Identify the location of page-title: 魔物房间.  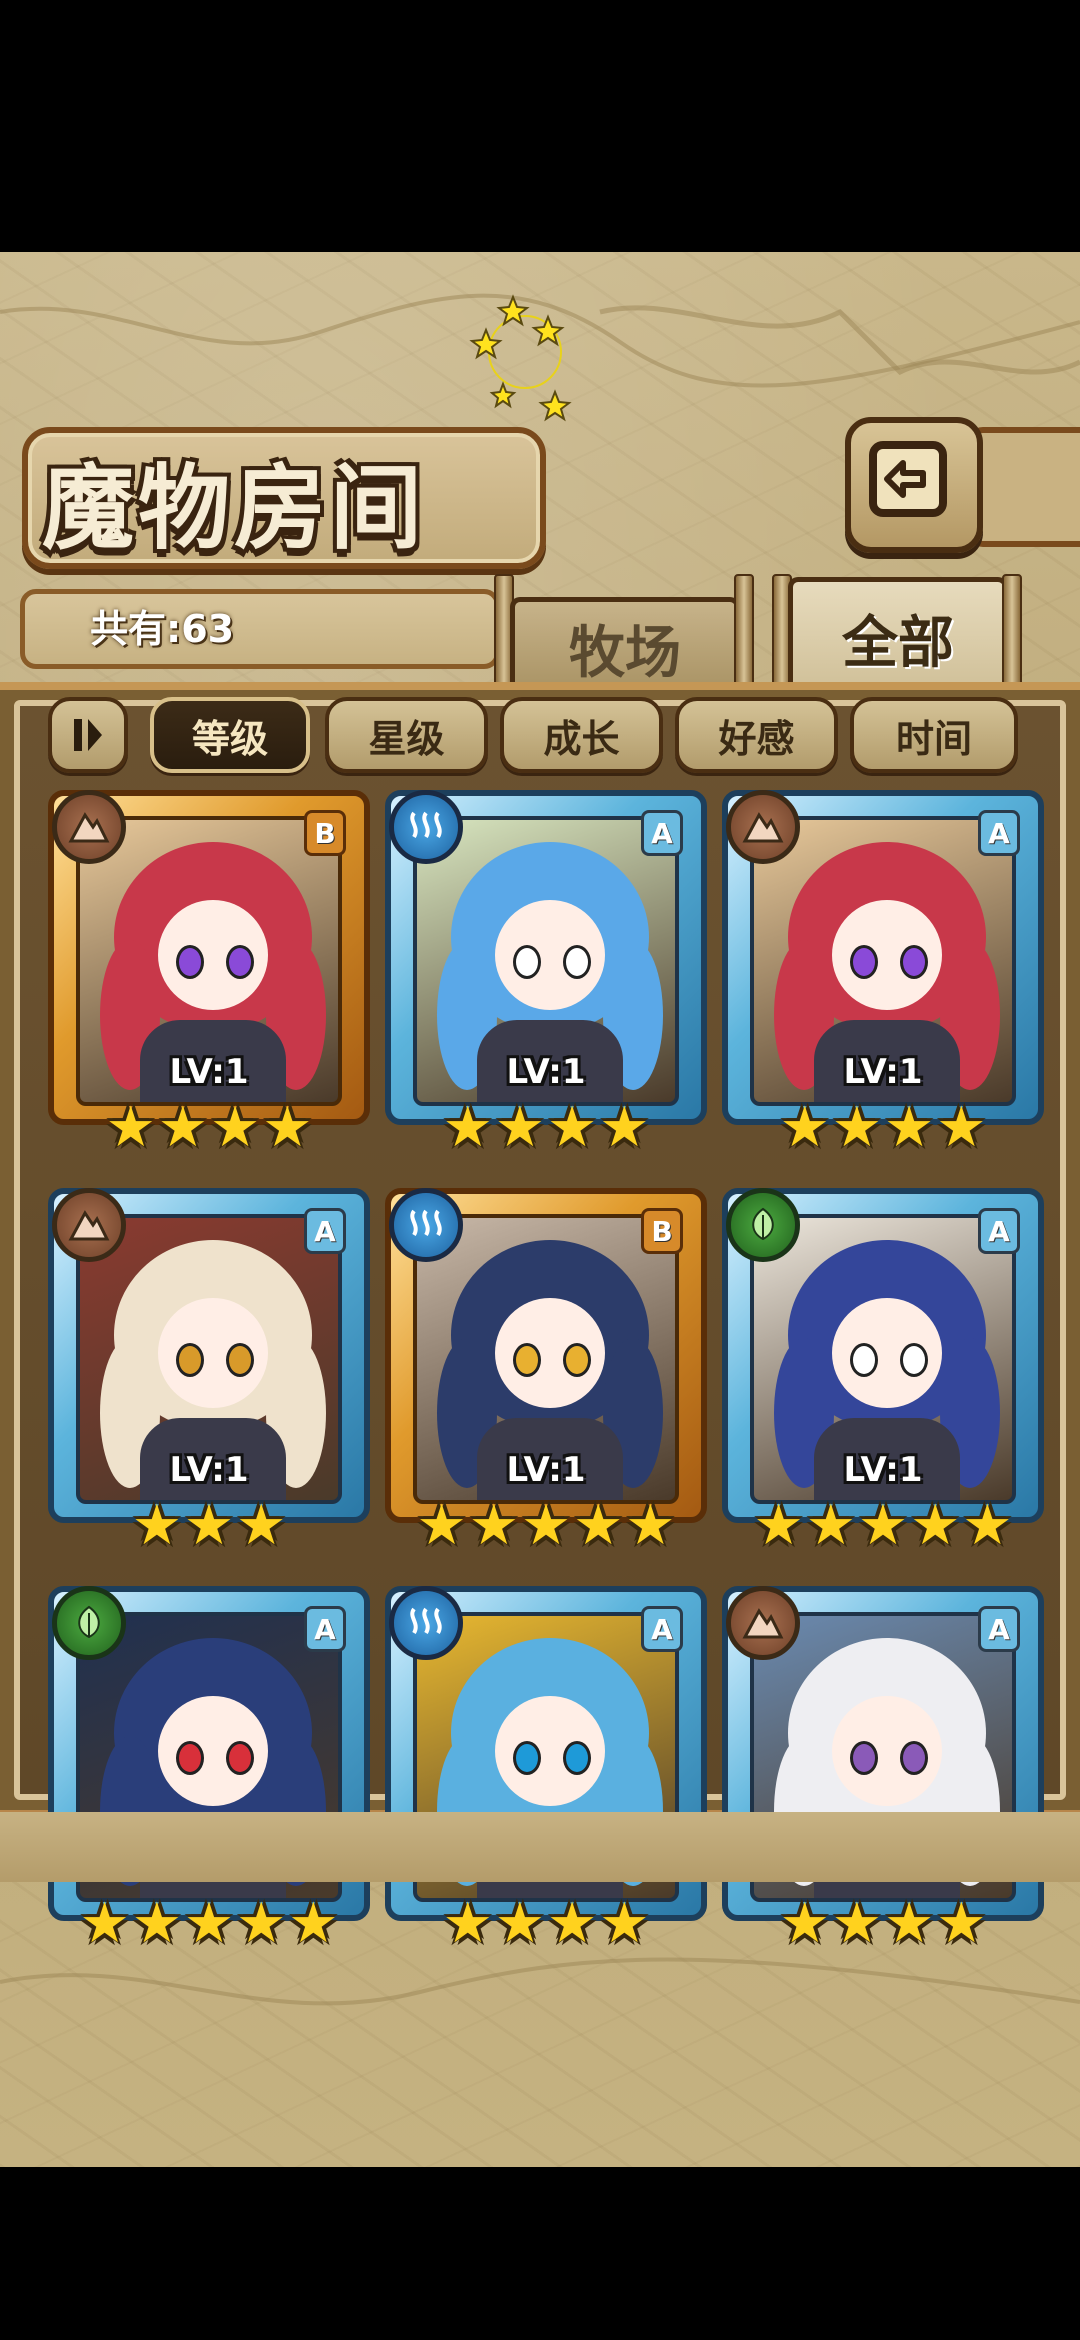
(234, 508).